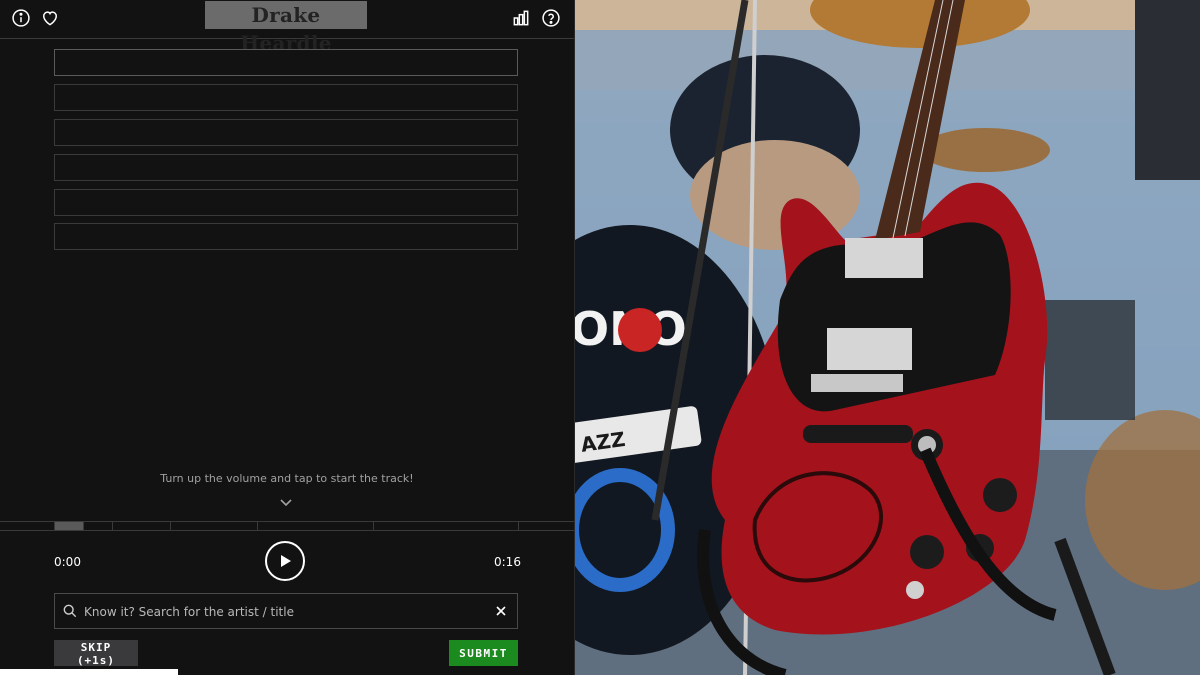 The width and height of the screenshot is (1200, 675). What do you see at coordinates (501, 611) in the screenshot?
I see `close-icon` at bounding box center [501, 611].